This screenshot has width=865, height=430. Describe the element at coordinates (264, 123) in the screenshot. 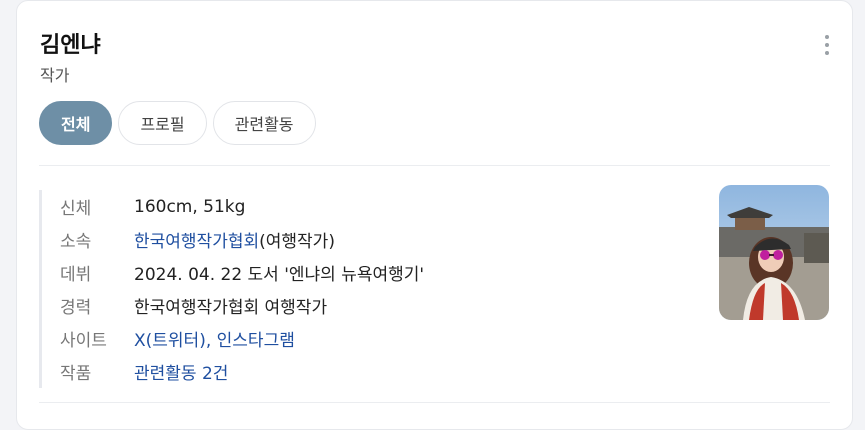

I see `tab-activities: 관련활동` at that location.